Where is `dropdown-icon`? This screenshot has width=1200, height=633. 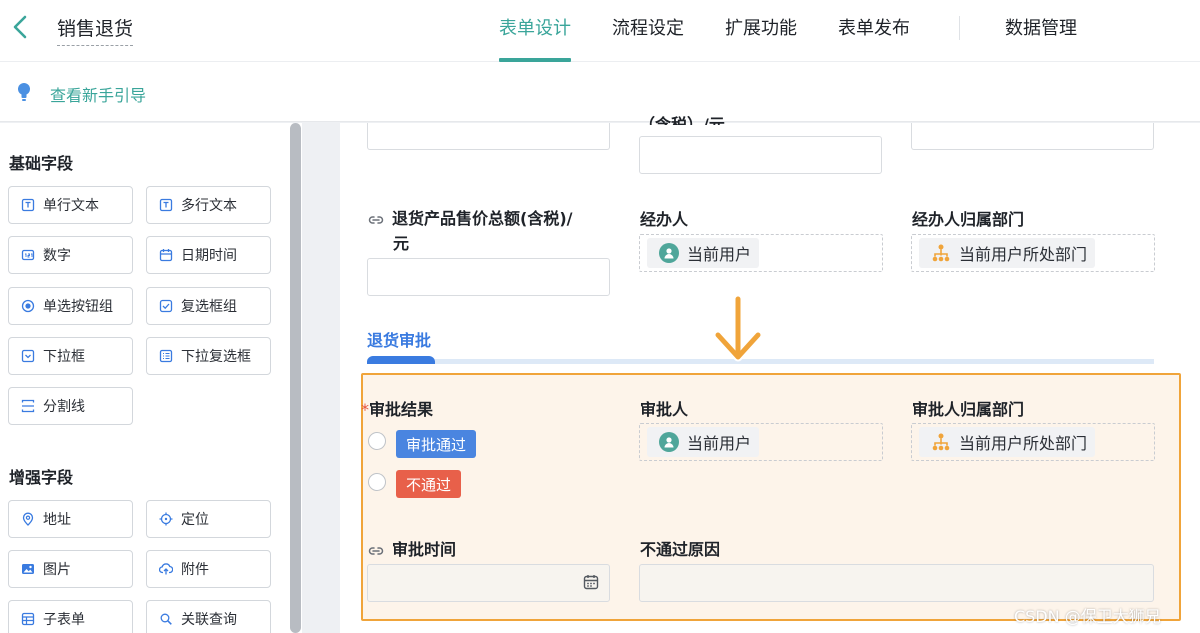 dropdown-icon is located at coordinates (28, 356).